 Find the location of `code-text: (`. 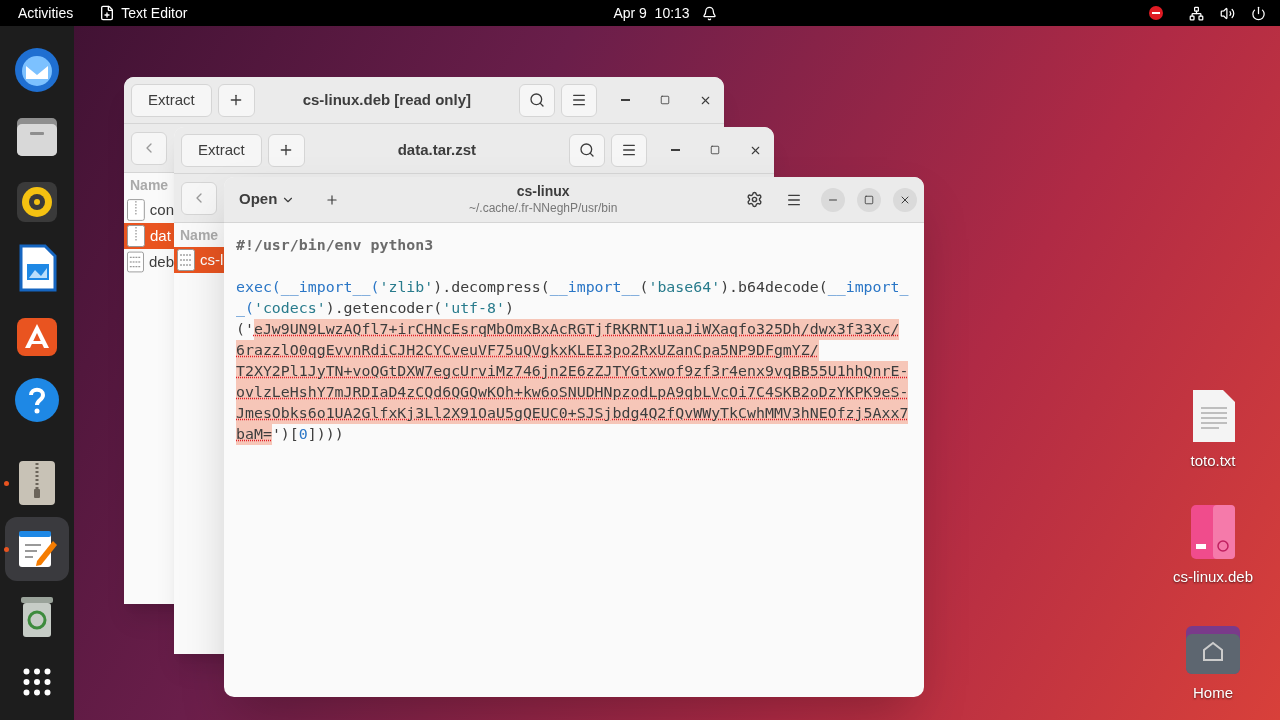

code-text: ( is located at coordinates (644, 287).